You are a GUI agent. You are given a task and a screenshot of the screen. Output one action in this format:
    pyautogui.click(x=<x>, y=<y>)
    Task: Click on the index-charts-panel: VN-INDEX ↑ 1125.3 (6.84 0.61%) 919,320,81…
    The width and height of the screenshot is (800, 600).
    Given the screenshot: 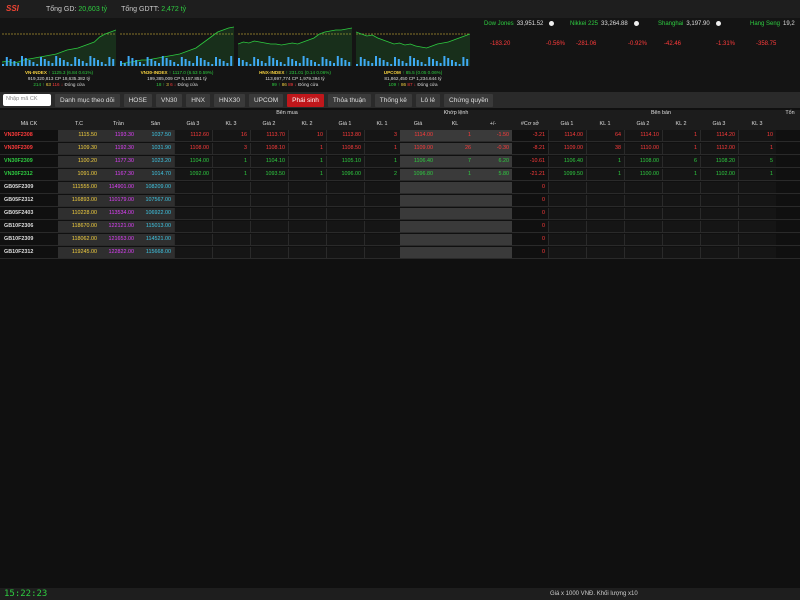 What is the action you would take?
    pyautogui.click(x=400, y=55)
    